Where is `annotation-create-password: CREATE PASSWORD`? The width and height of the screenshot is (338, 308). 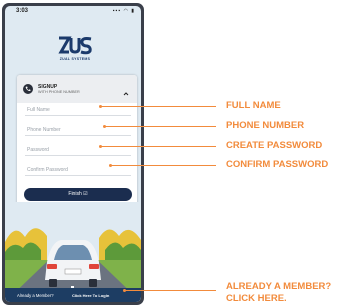 annotation-create-password: CREATE PASSWORD is located at coordinates (274, 145).